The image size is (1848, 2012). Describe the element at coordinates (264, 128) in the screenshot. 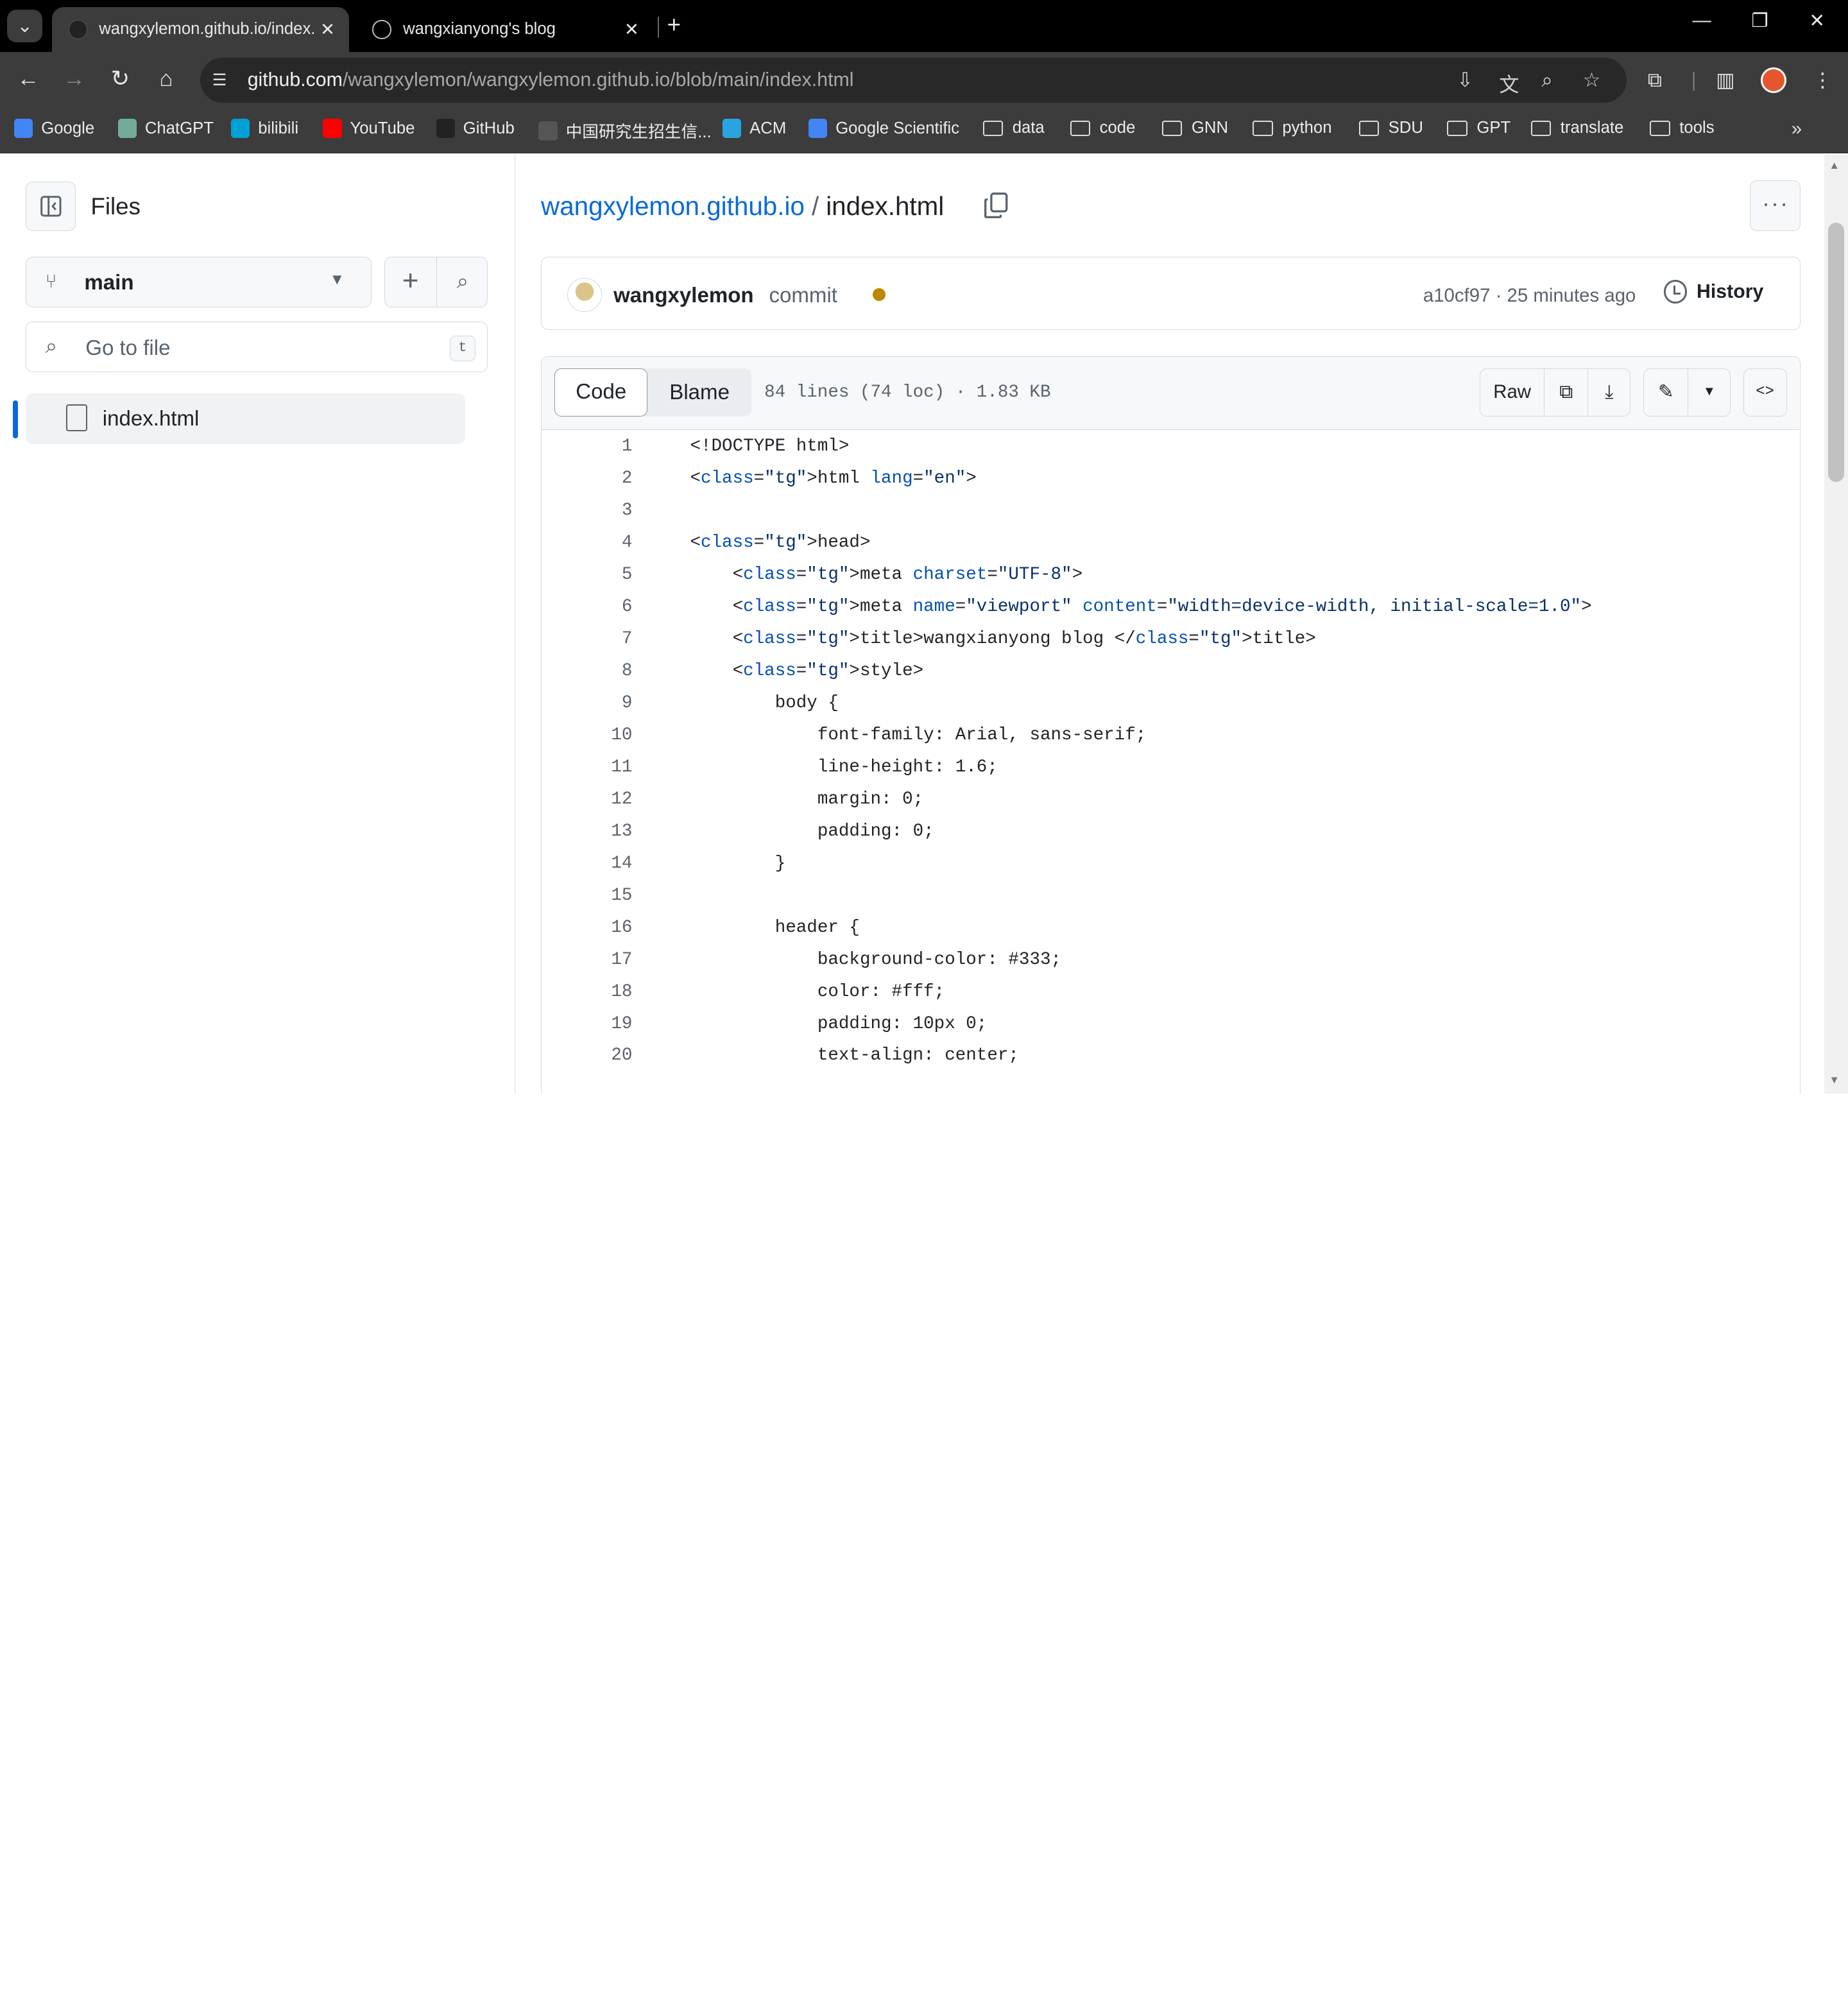

I see `bookmark-site: bilibili` at that location.